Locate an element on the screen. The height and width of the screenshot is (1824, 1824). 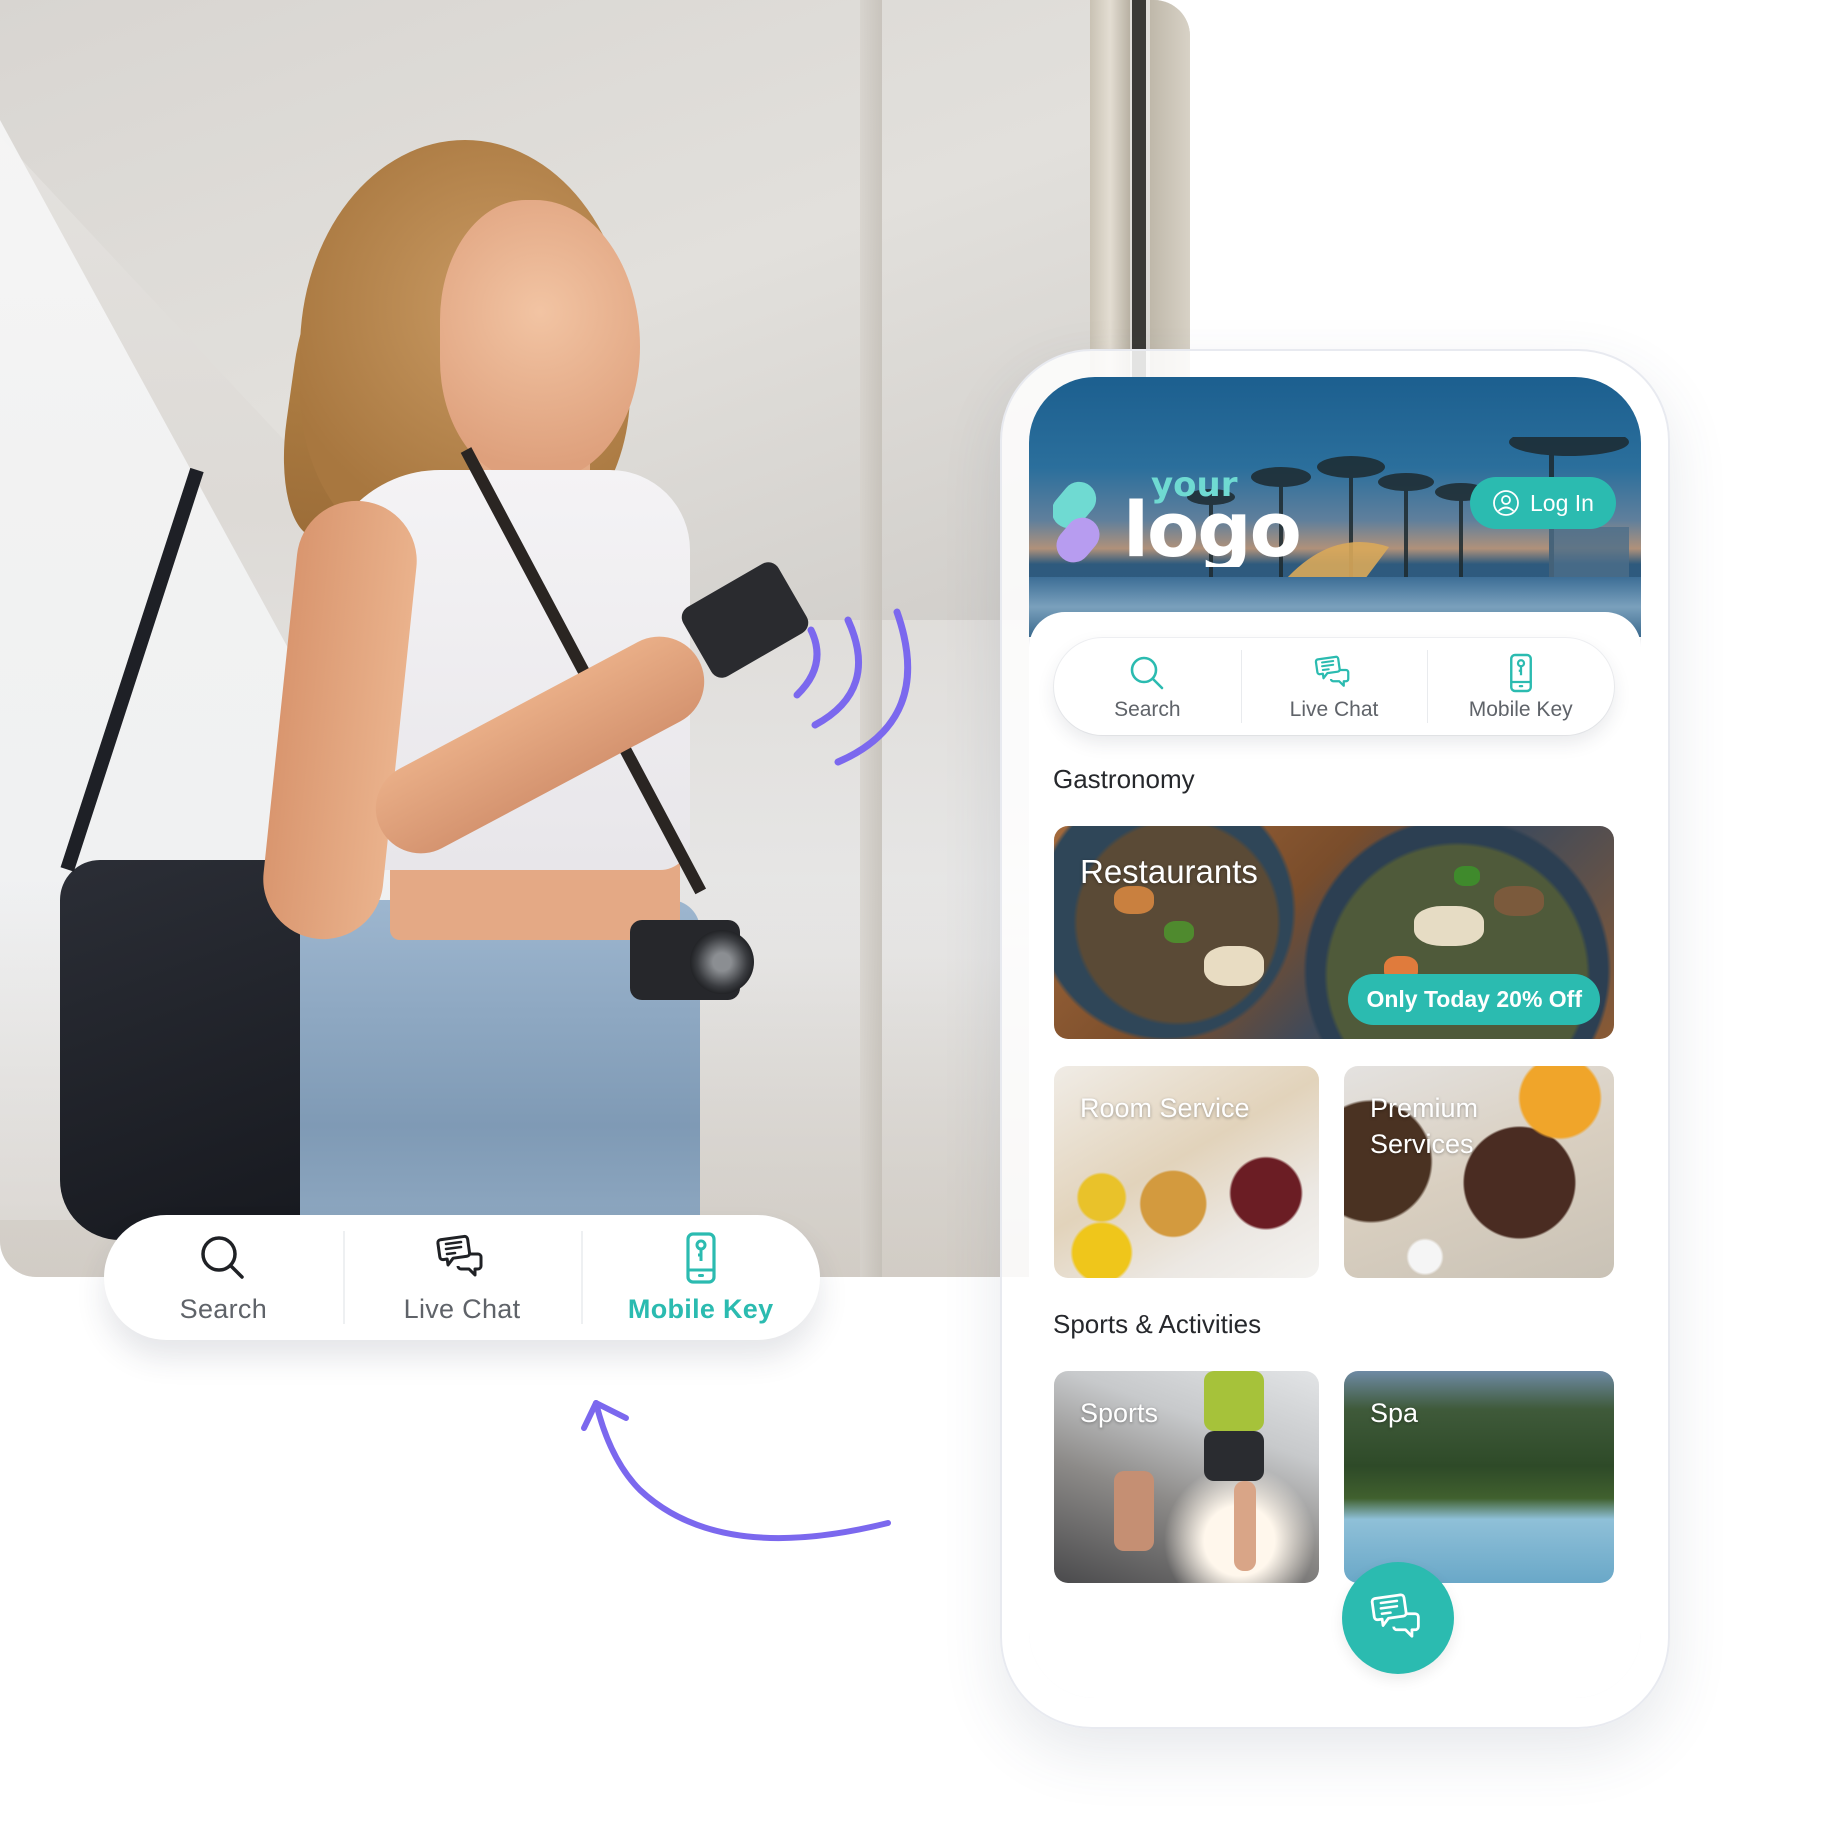
quick-action-search: Search is located at coordinates (1147, 686).